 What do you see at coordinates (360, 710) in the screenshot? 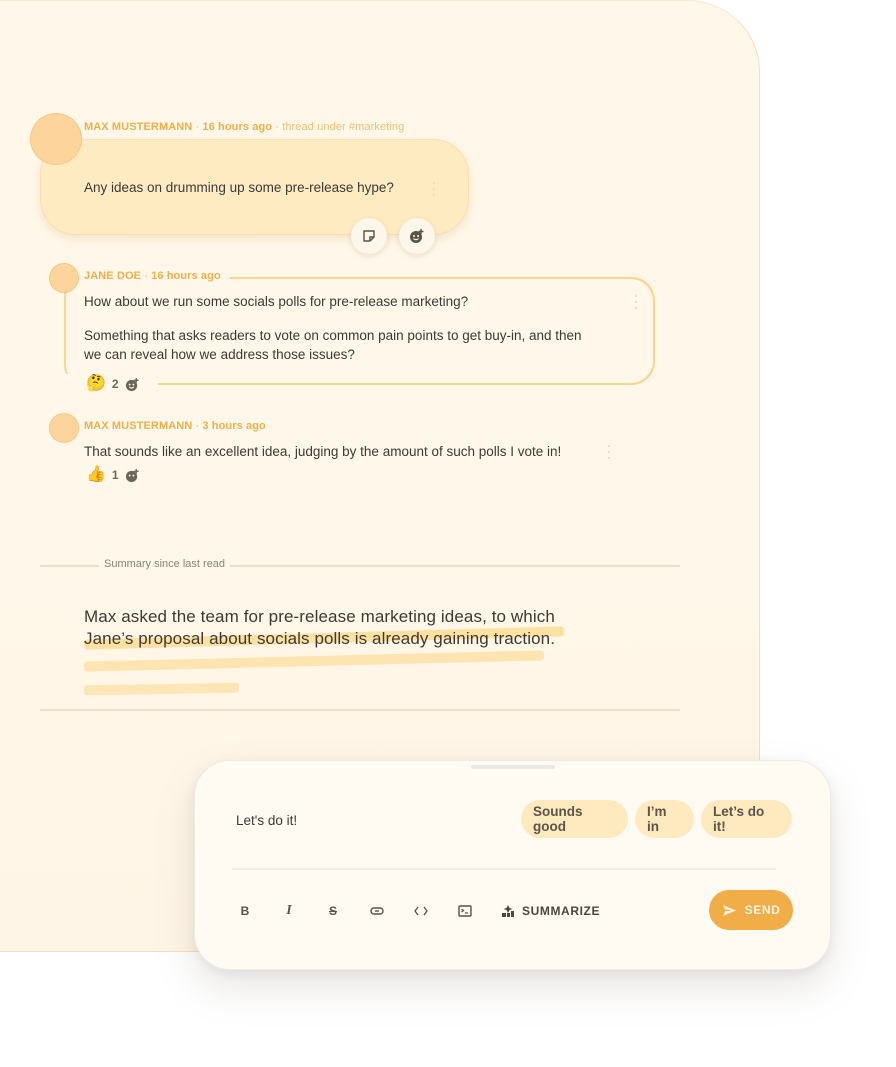
I see `summary-divider-bottom` at bounding box center [360, 710].